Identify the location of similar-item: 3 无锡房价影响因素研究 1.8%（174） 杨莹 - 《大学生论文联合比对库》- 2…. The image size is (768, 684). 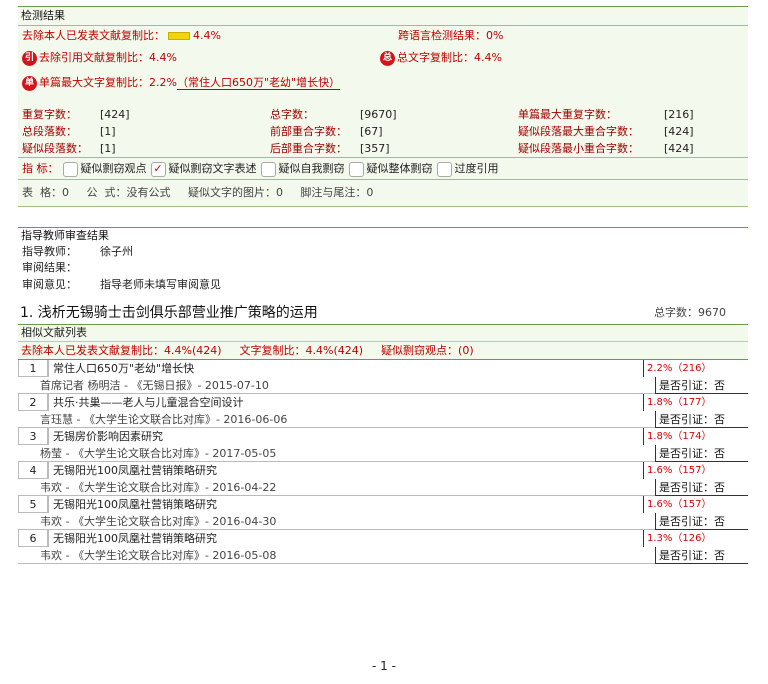
(383, 445).